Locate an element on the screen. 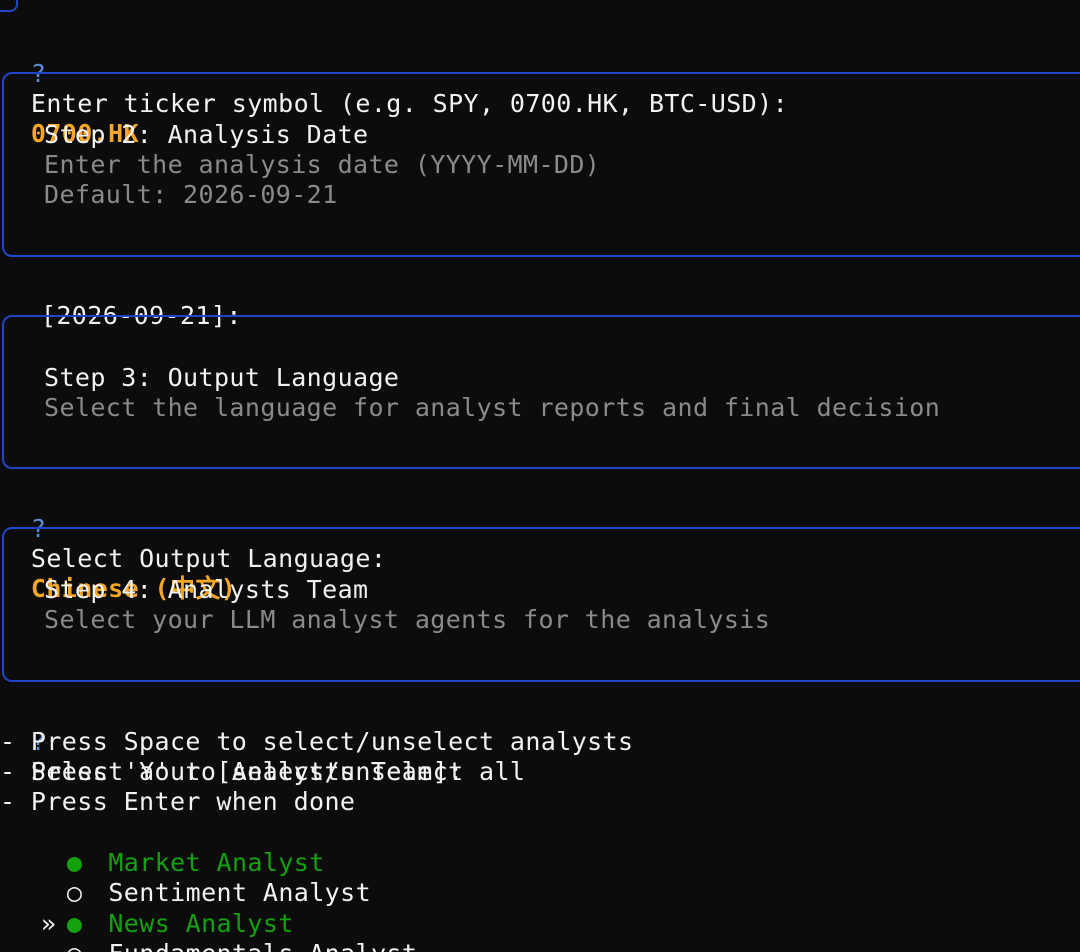 This screenshot has width=1080, height=952. analyst-option-sentiment: ○ Sentiment Analyst is located at coordinates (190, 877).